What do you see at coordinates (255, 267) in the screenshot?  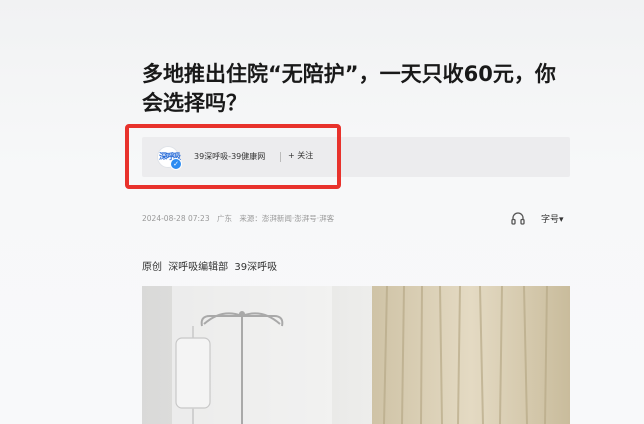 I see `byline-account: 39深呼吸` at bounding box center [255, 267].